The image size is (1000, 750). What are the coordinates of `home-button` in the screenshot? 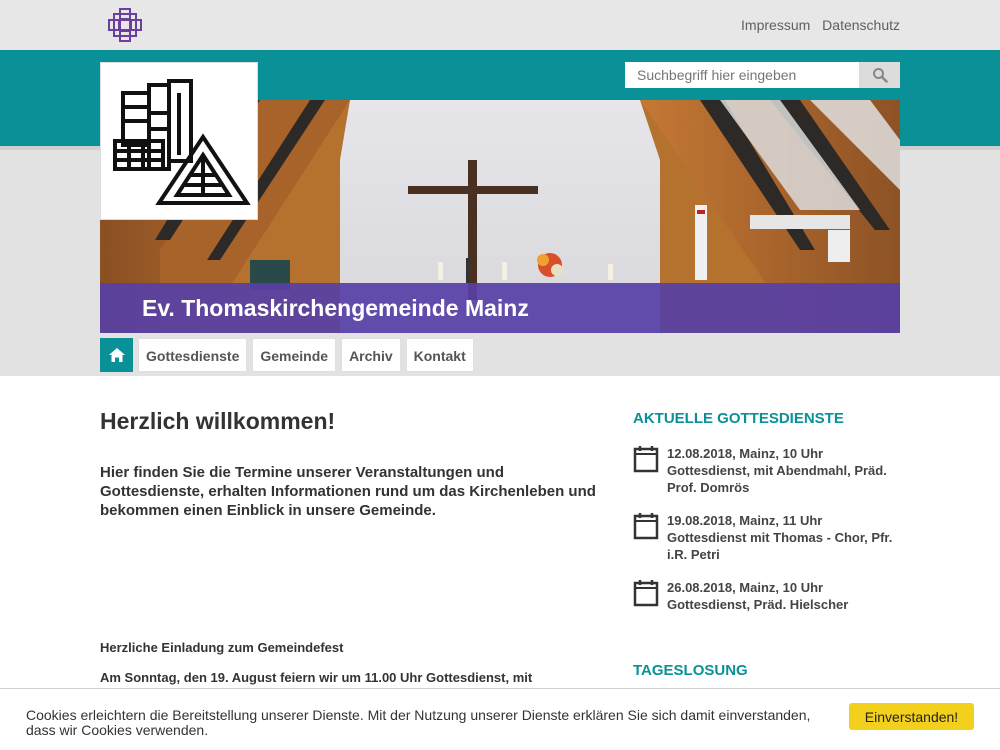 It's located at (116, 355).